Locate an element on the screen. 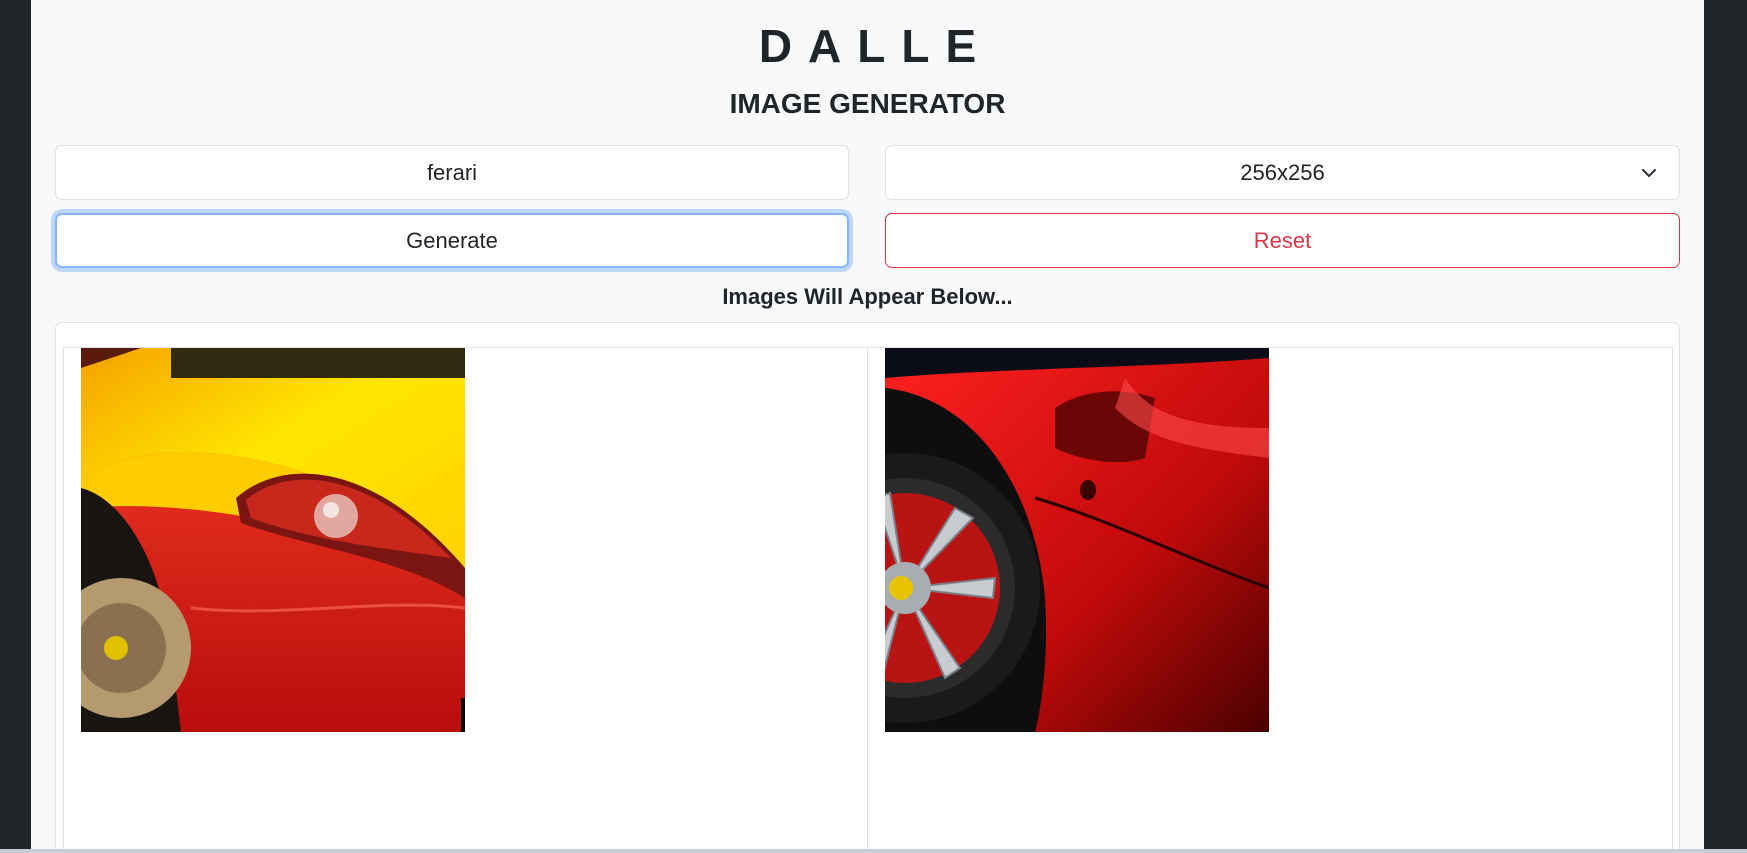 The width and height of the screenshot is (1747, 853). chevron-down-icon is located at coordinates (1649, 173).